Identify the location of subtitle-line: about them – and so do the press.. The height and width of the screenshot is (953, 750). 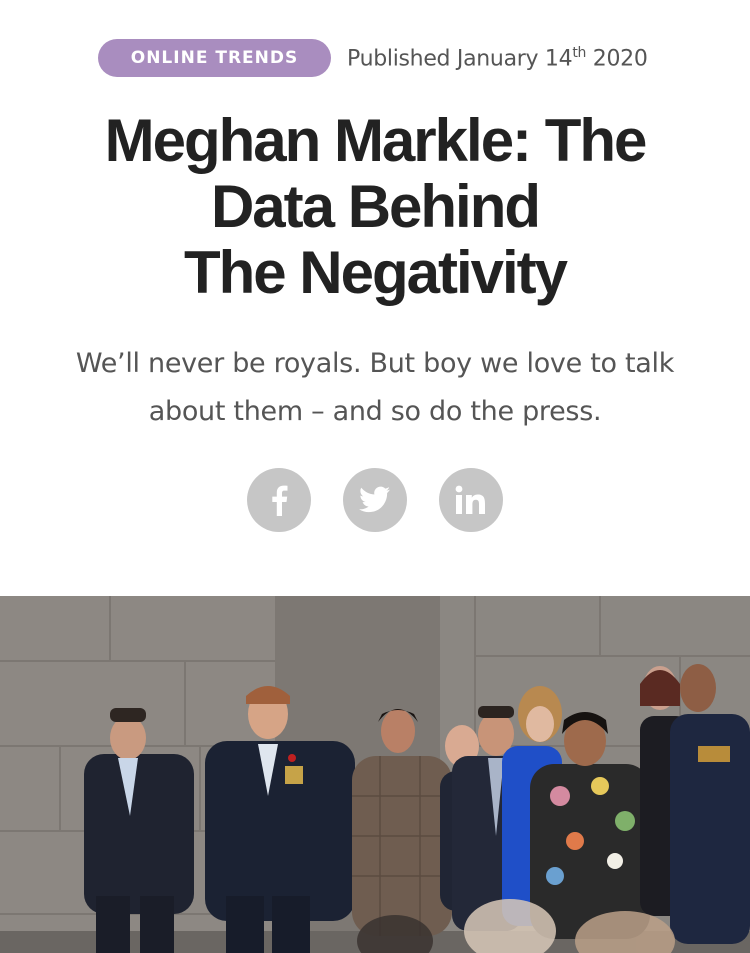
(375, 411).